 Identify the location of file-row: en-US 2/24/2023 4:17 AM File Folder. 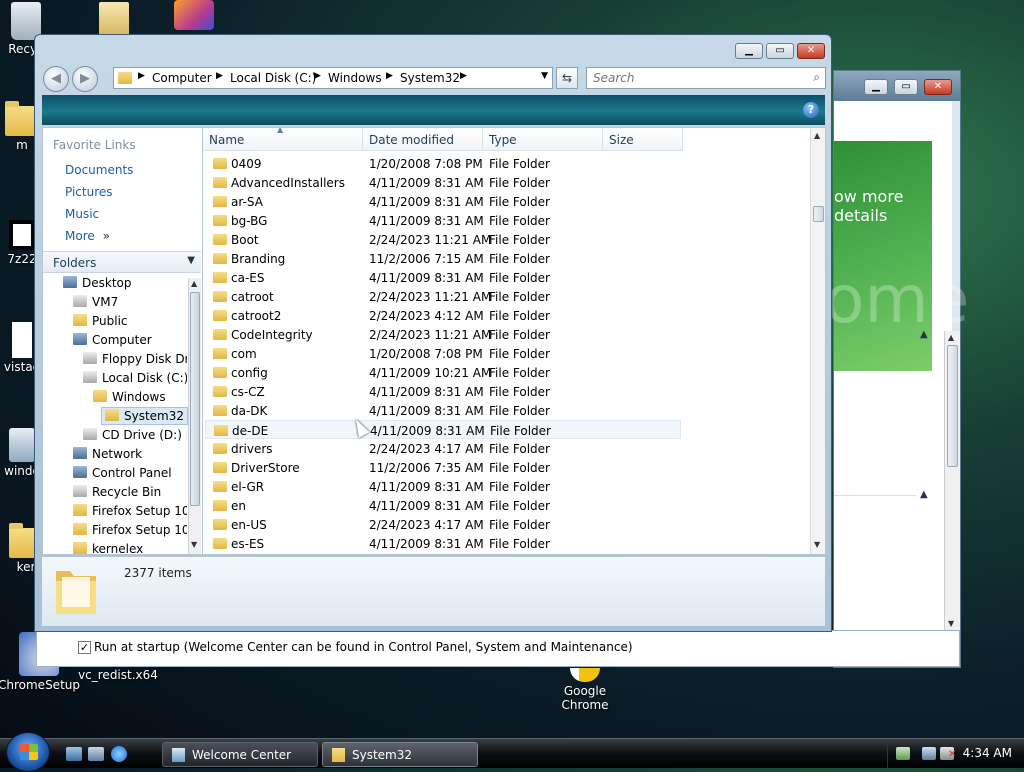
(443, 524).